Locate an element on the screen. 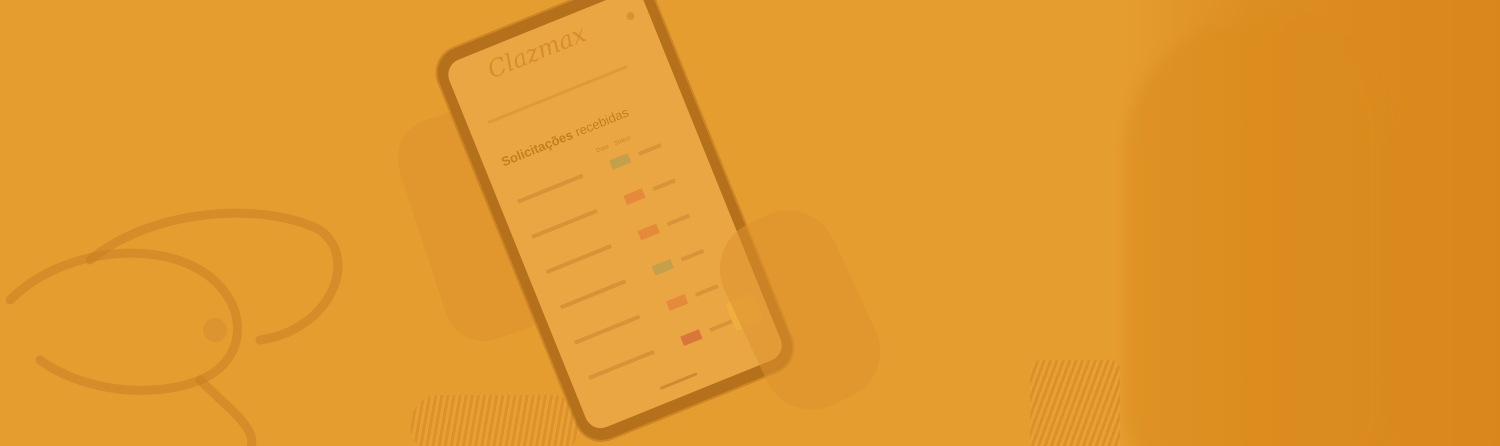 The height and width of the screenshot is (446, 1500). gear-icon is located at coordinates (630, 16).